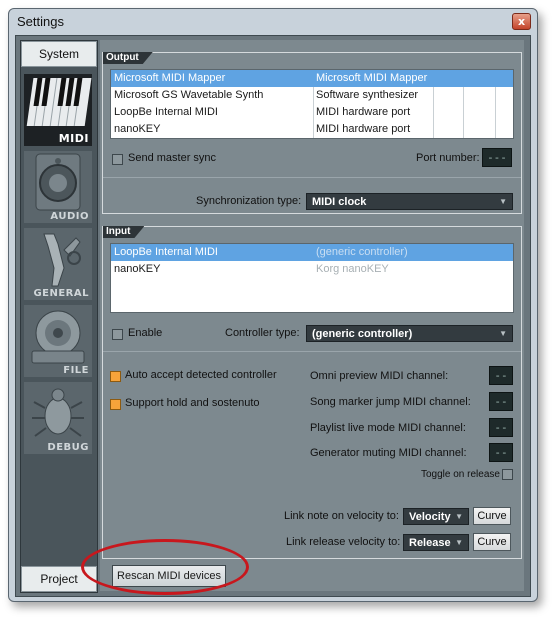  I want to click on link-note-velocity-dropdown: Velocity ▼, so click(436, 516).